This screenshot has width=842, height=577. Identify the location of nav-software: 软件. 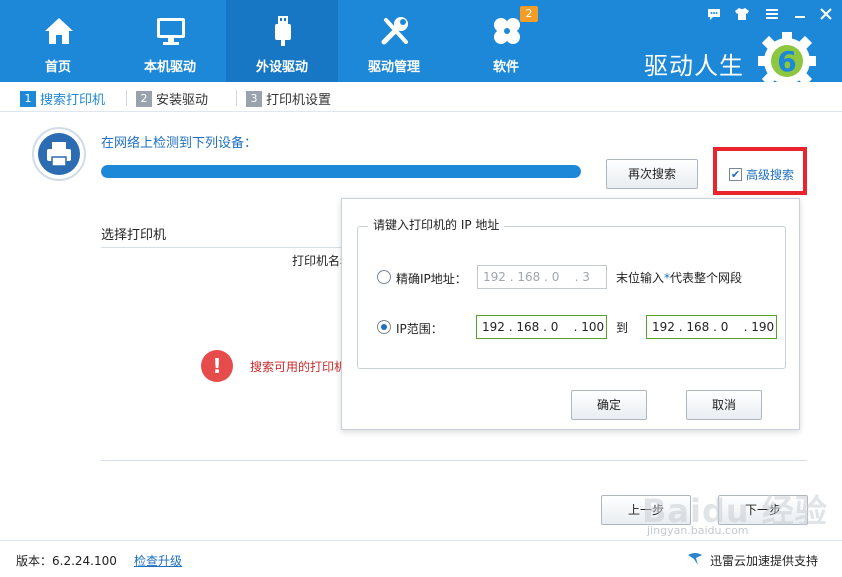
(506, 41).